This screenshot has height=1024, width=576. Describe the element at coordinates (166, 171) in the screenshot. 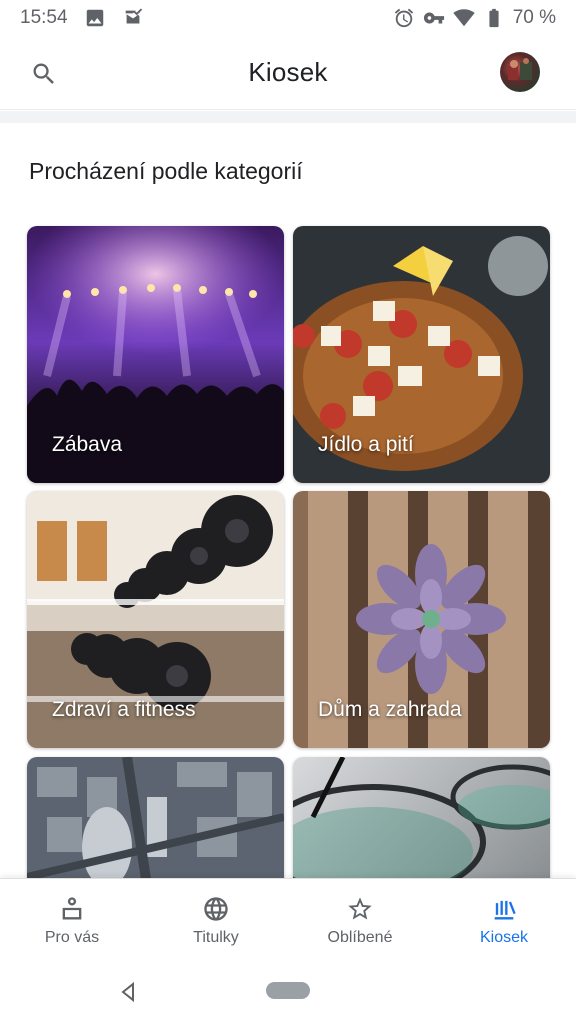

I see `section-title: Procházení podle kategorií` at that location.